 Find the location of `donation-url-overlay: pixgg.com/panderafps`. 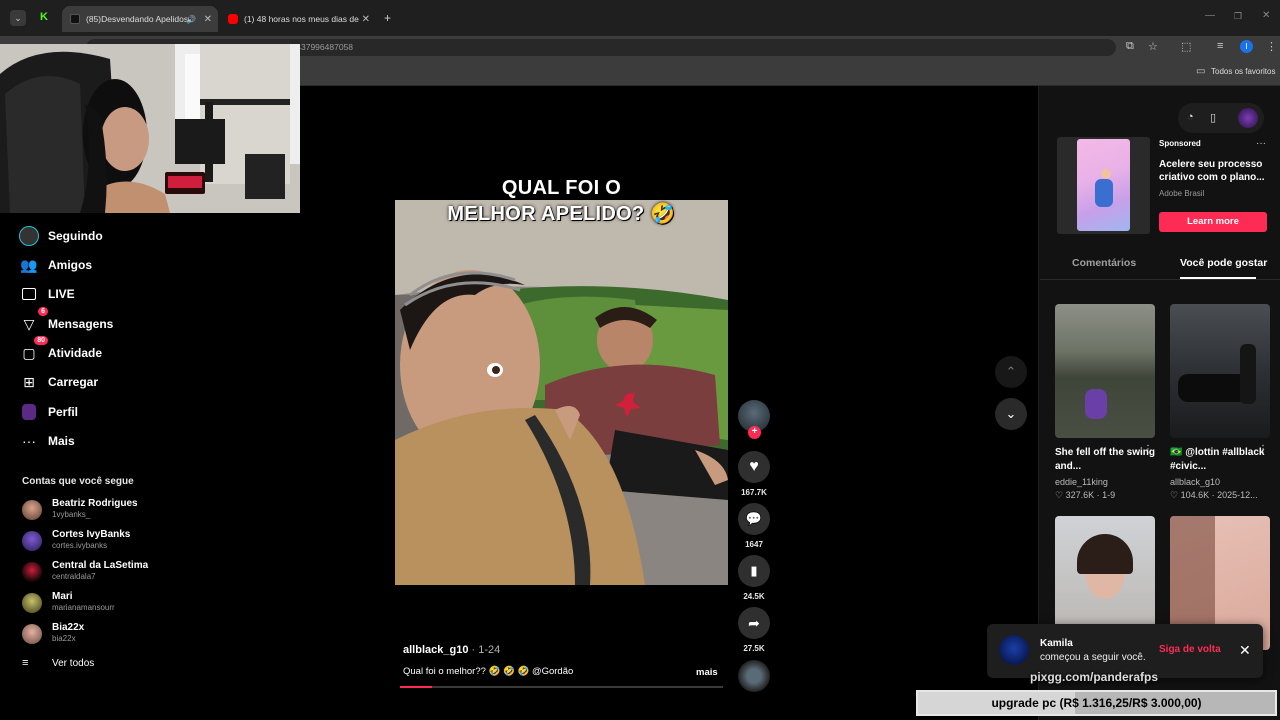

donation-url-overlay: pixgg.com/panderafps is located at coordinates (1094, 677).